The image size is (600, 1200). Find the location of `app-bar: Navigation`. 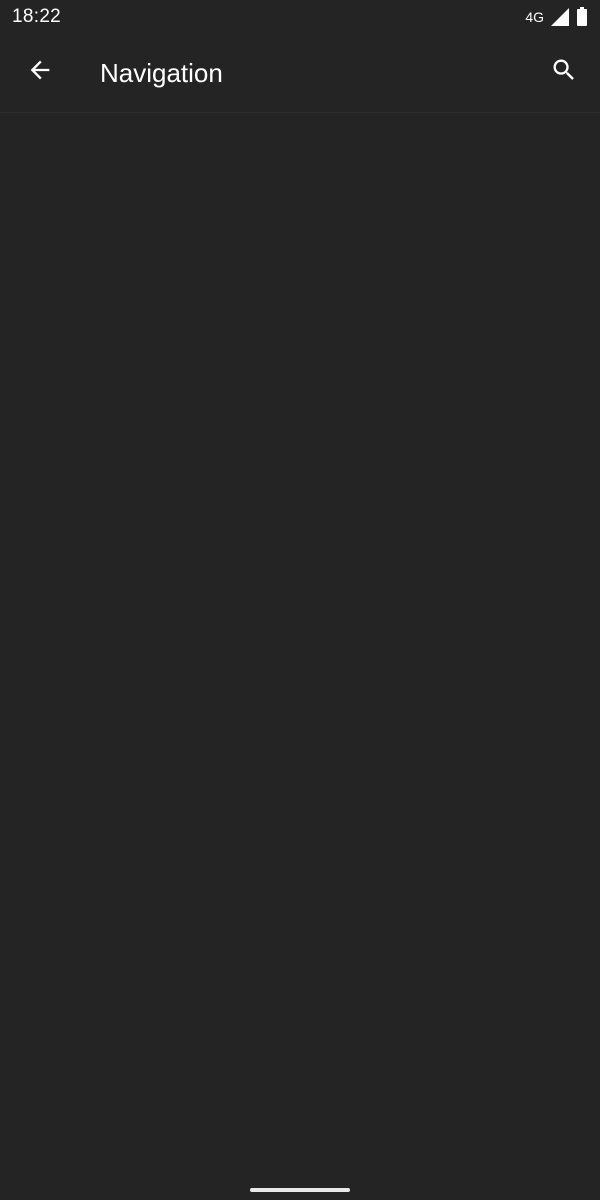

app-bar: Navigation is located at coordinates (300, 73).